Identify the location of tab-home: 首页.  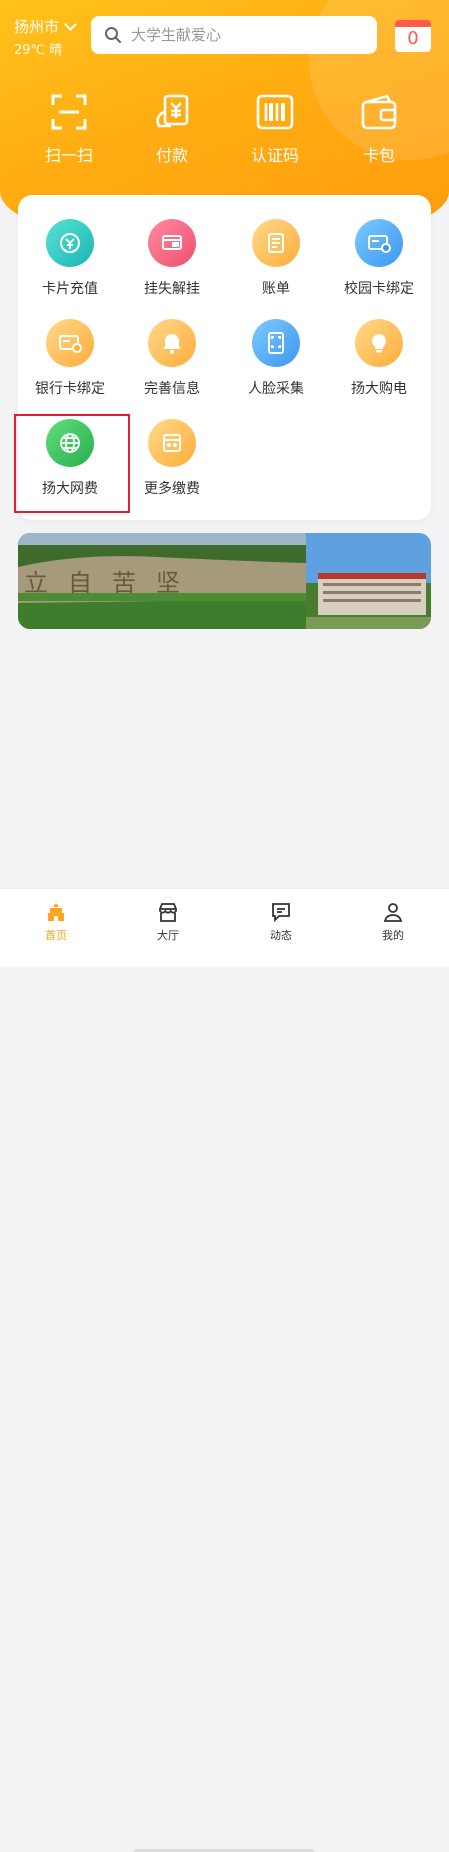
(56, 922).